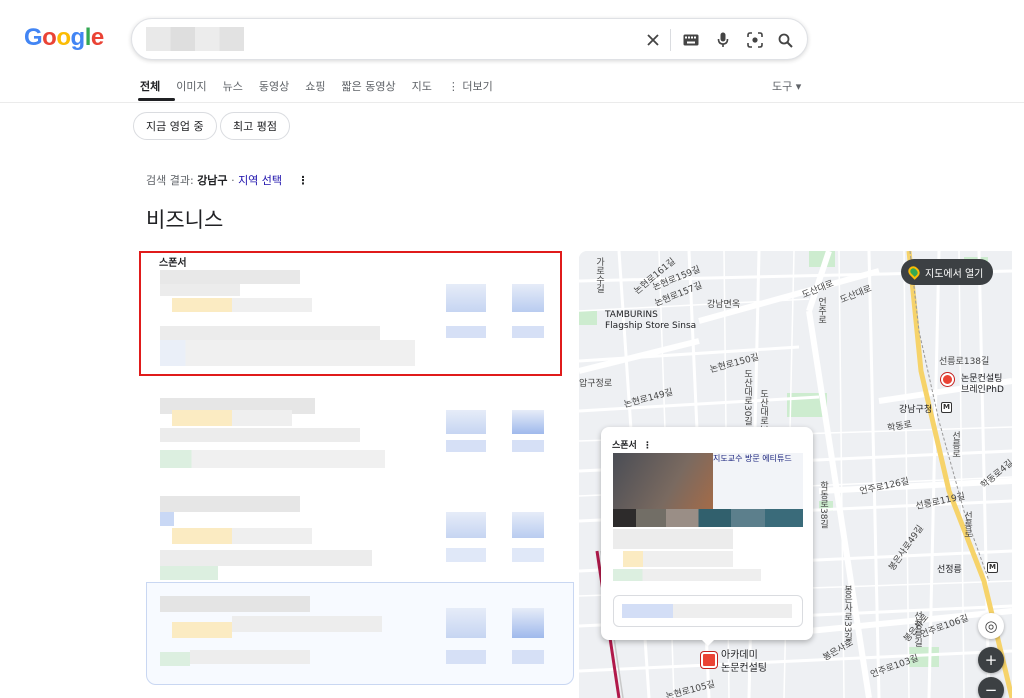 The image size is (1024, 698). Describe the element at coordinates (33, 37) in the screenshot. I see `logo-letter: G` at that location.